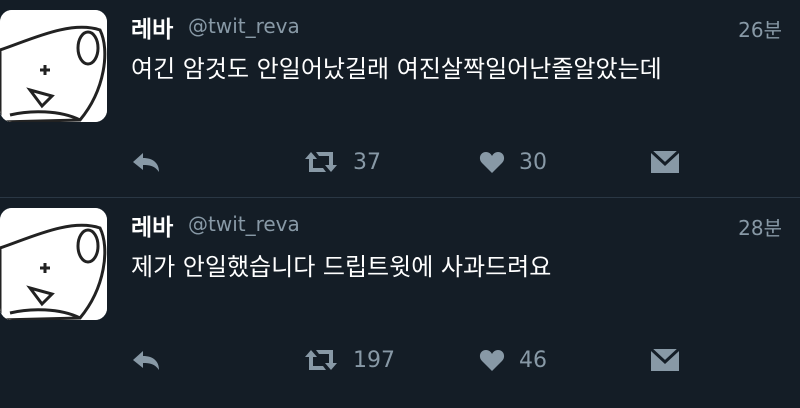 Image resolution: width=800 pixels, height=408 pixels. I want to click on timestamp: 28분, so click(760, 226).